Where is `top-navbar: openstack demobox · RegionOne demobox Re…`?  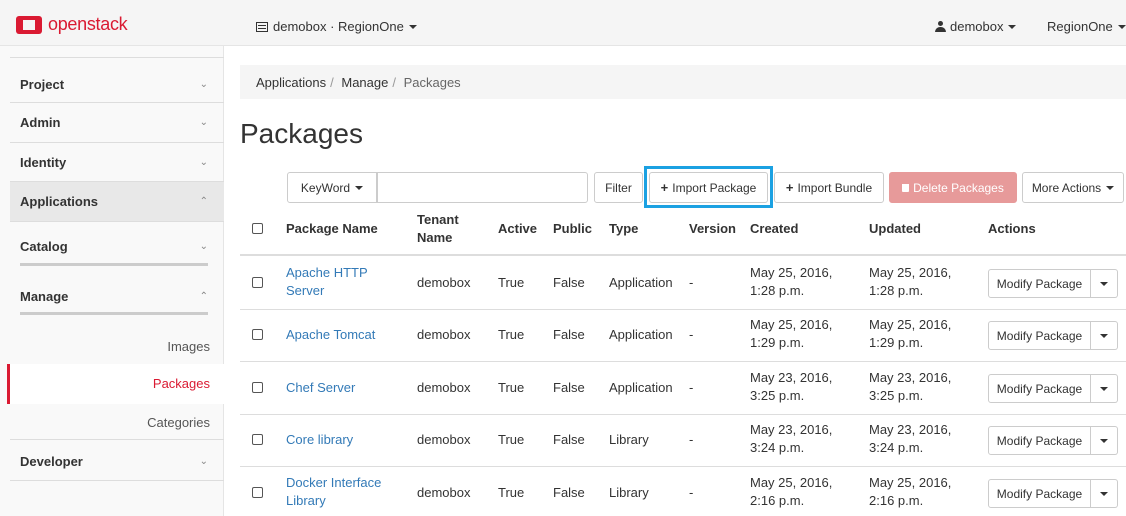 top-navbar: openstack demobox · RegionOne demobox Re… is located at coordinates (563, 23).